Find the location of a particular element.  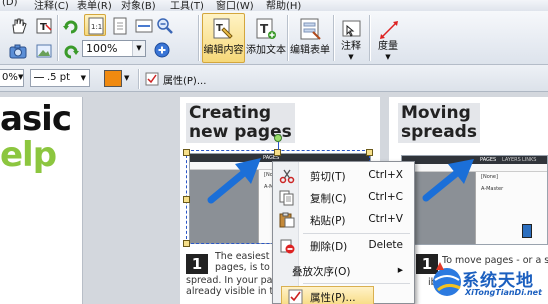

edit-form-label: 编辑表单 is located at coordinates (310, 50).